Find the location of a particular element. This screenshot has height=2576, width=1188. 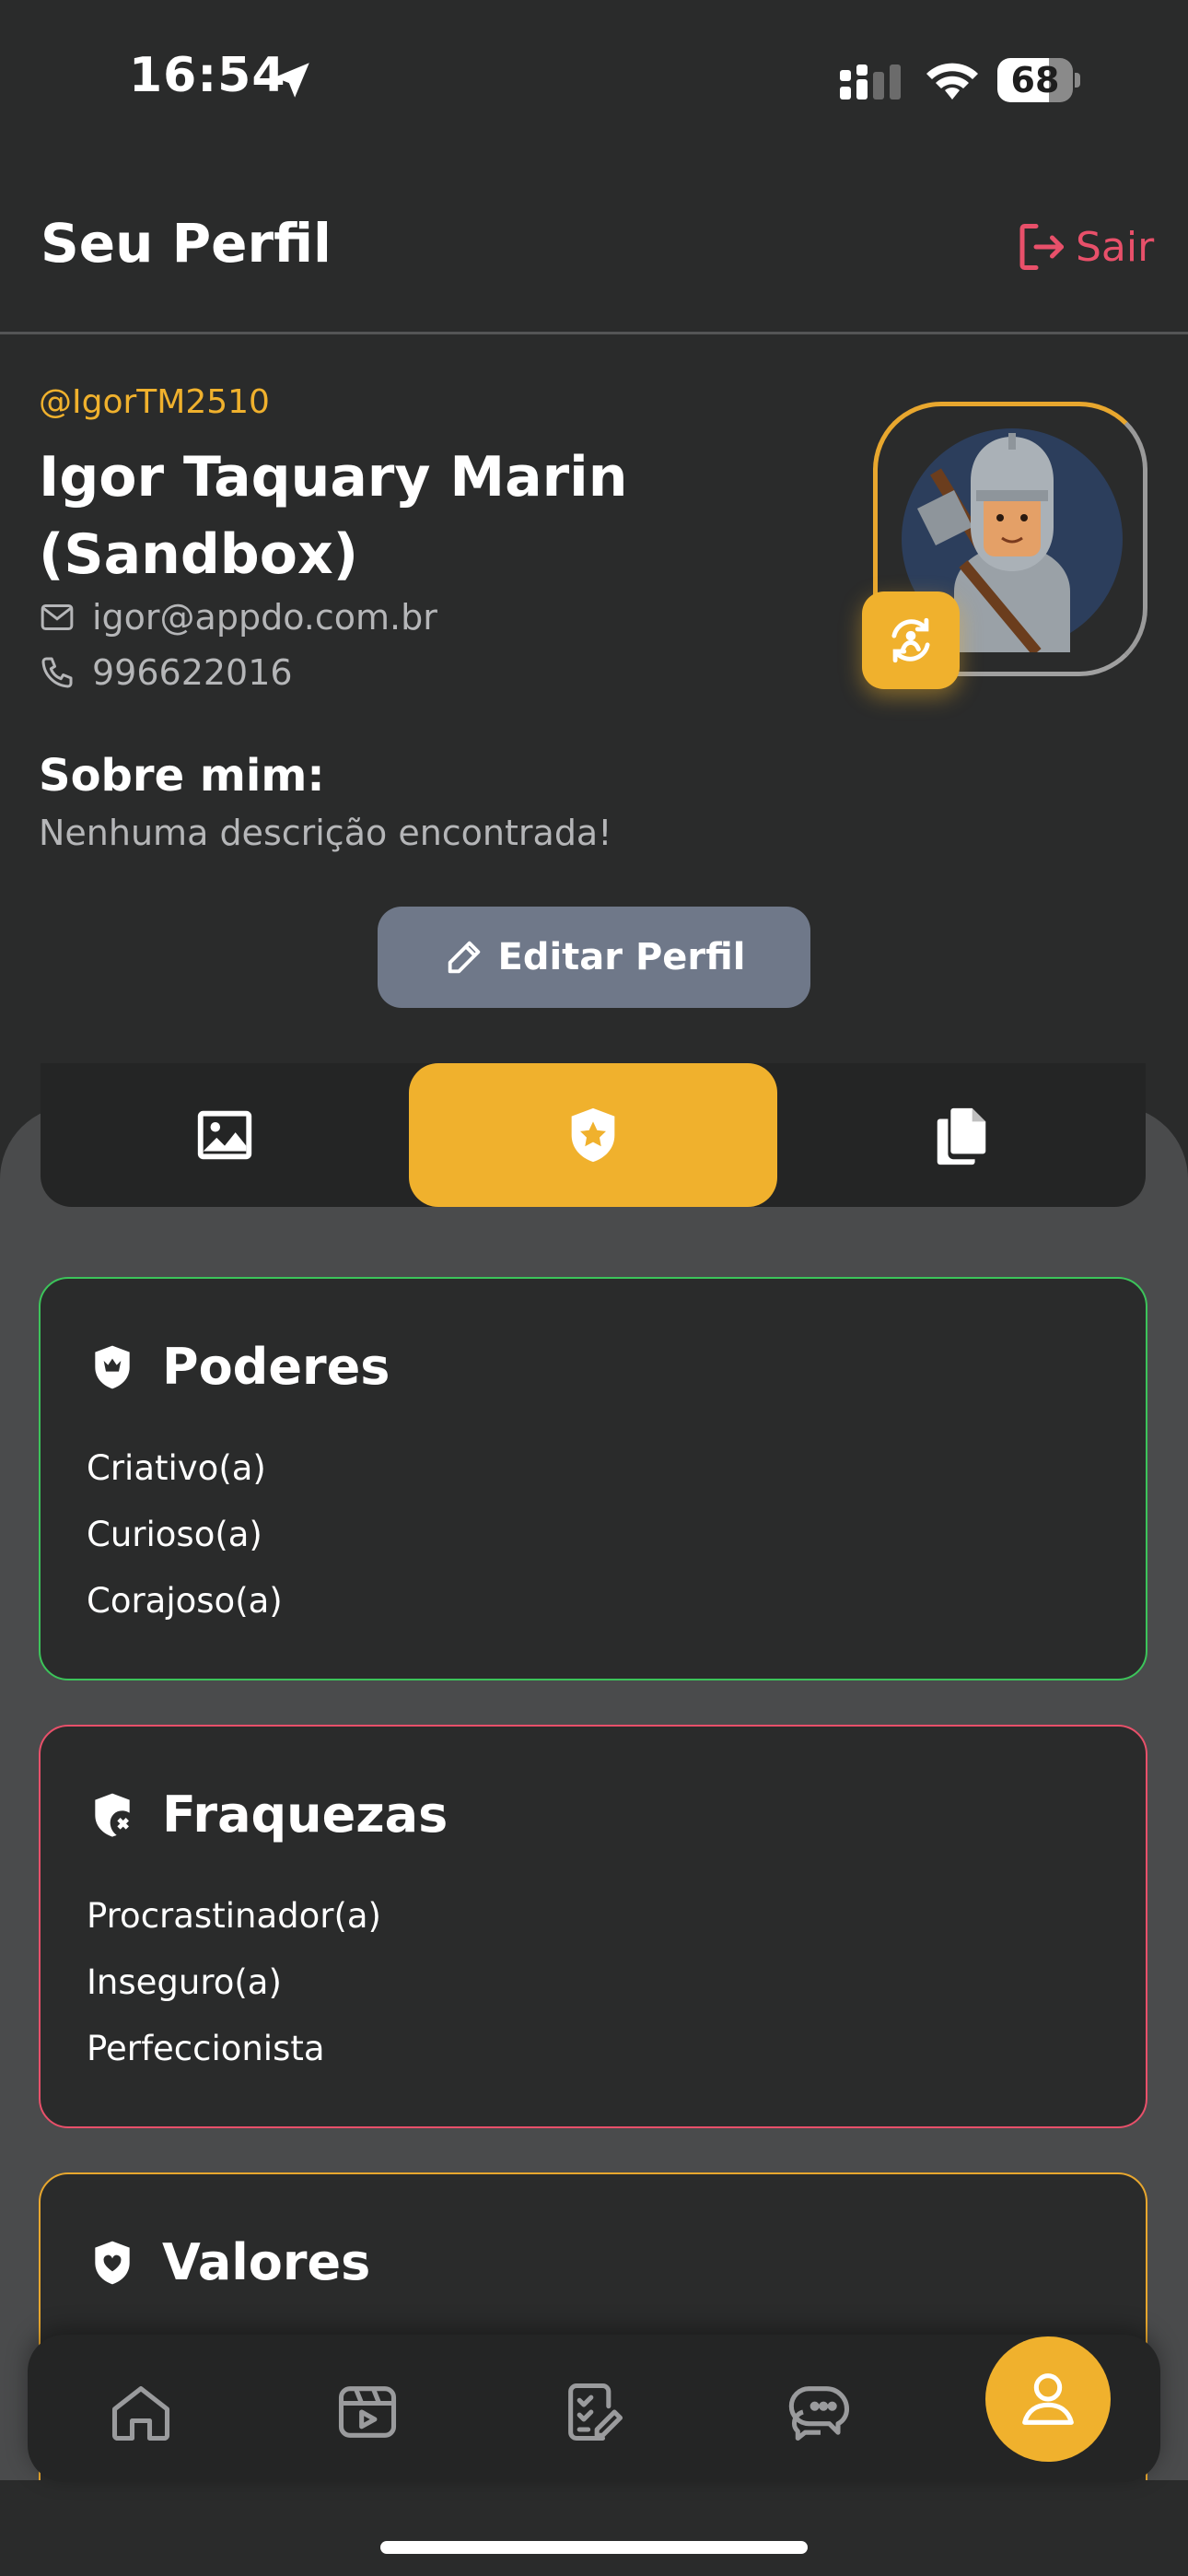

edit-profile-label: Editar Perfil is located at coordinates (621, 957).